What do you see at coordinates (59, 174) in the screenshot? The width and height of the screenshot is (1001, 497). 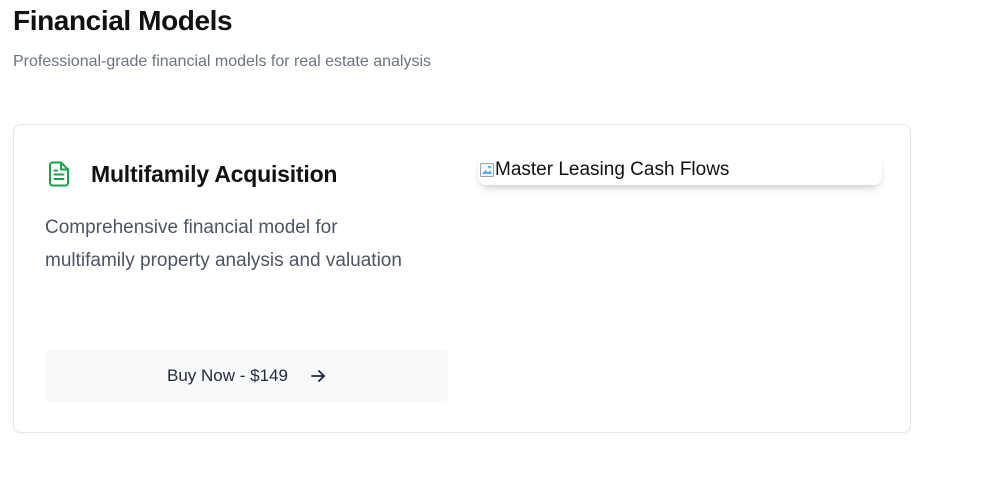 I see `document-text-icon` at bounding box center [59, 174].